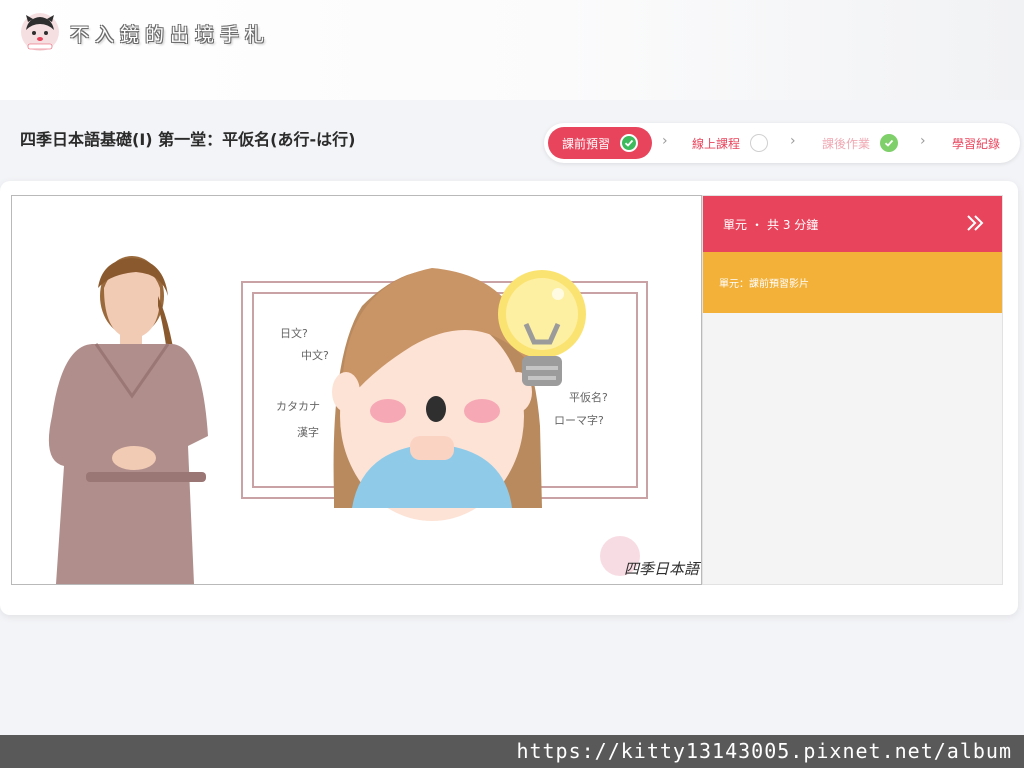 The width and height of the screenshot is (1024, 768). What do you see at coordinates (975, 223) in the screenshot?
I see `double-chevron-right-icon` at bounding box center [975, 223].